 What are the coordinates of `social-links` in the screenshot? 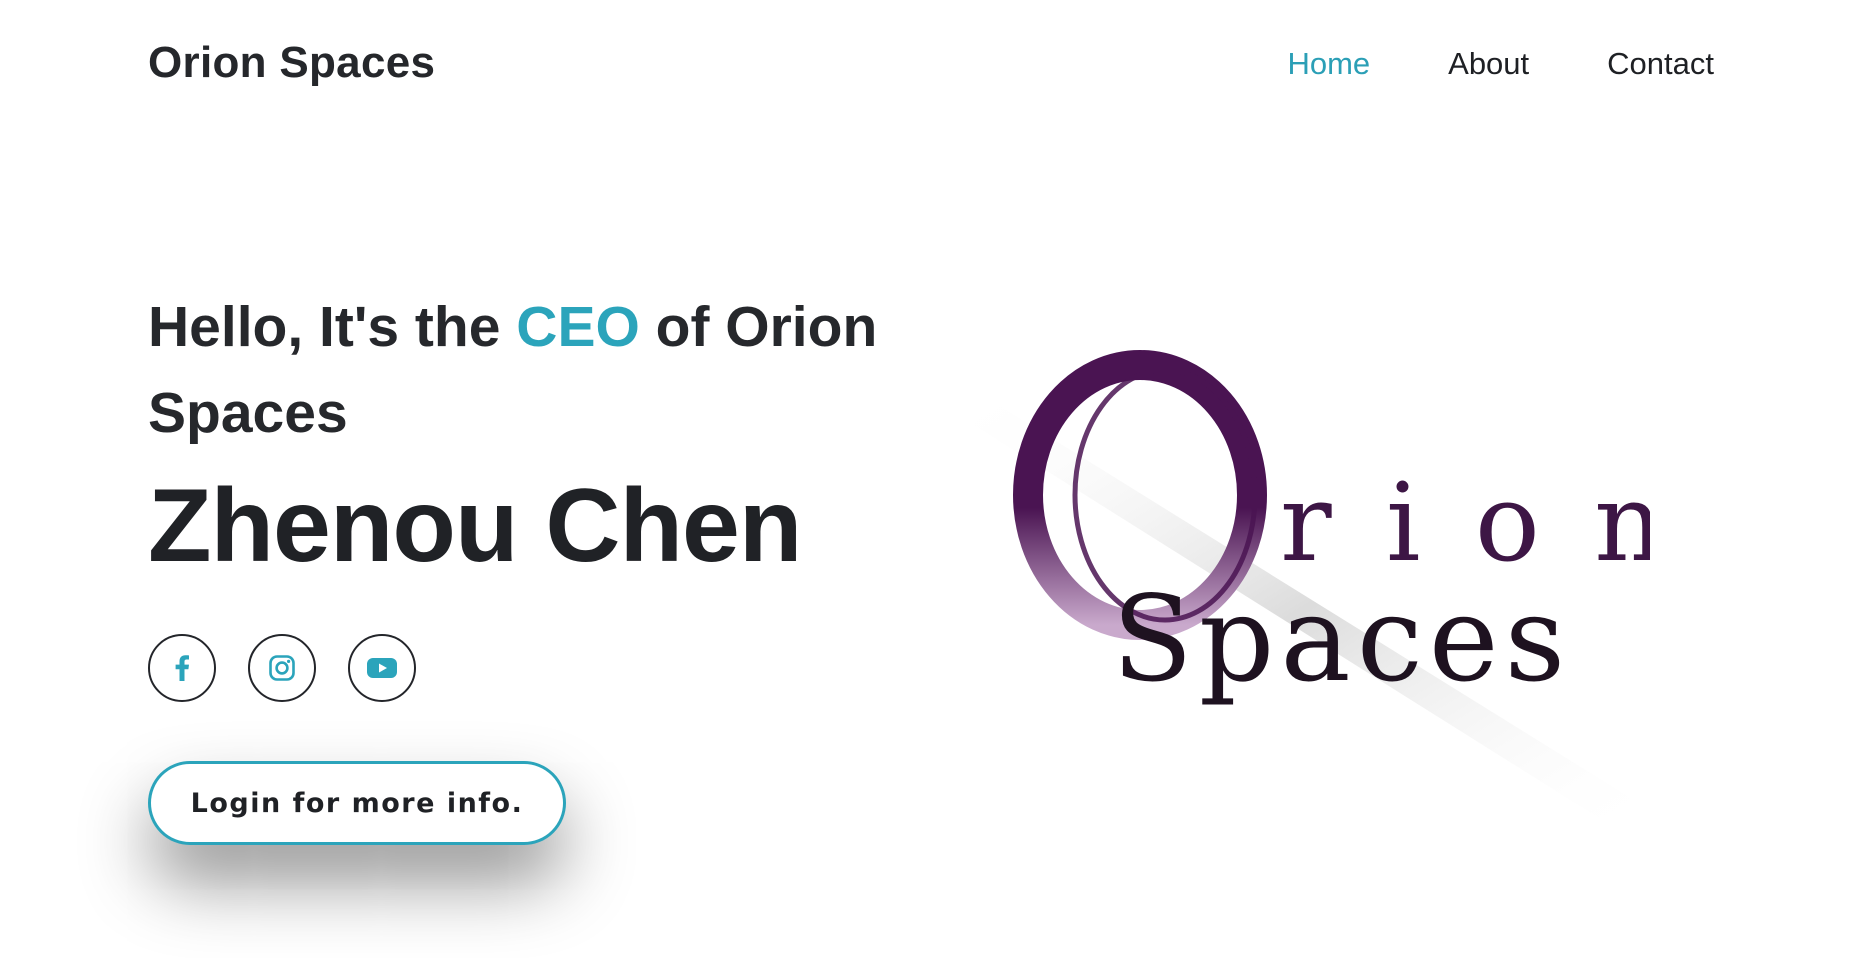 It's located at (282, 668).